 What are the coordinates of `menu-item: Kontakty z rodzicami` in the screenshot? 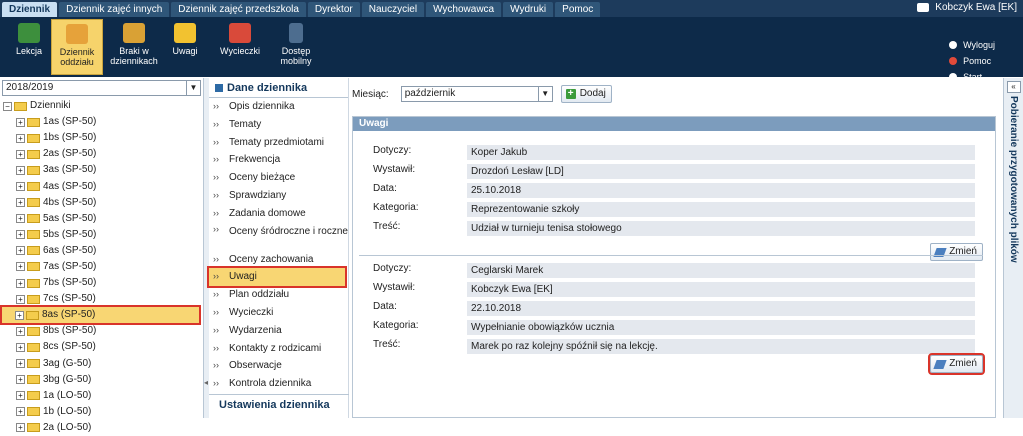 It's located at (278, 349).